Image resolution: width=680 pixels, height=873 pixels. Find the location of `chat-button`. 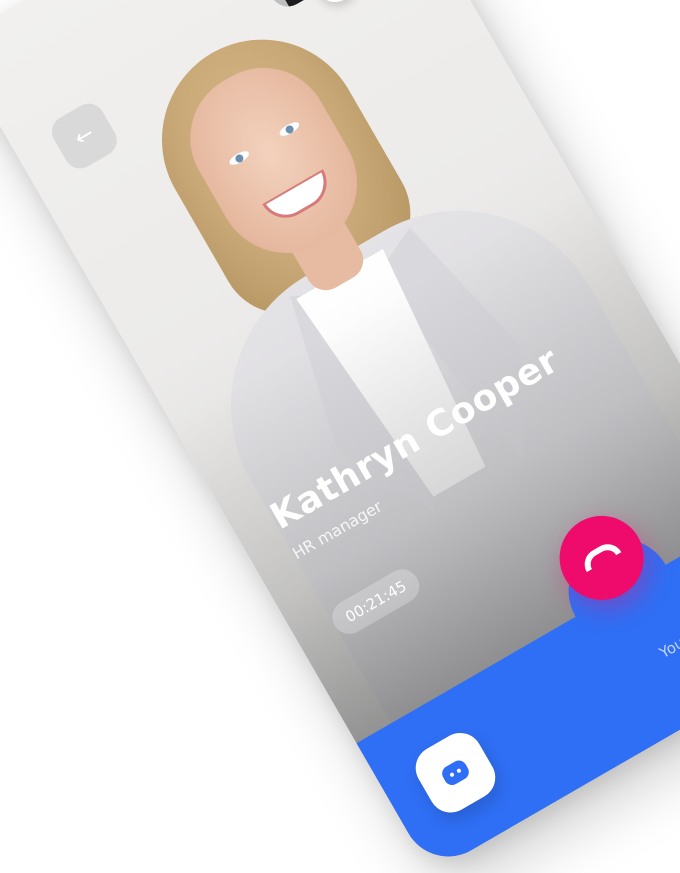

chat-button is located at coordinates (455, 772).